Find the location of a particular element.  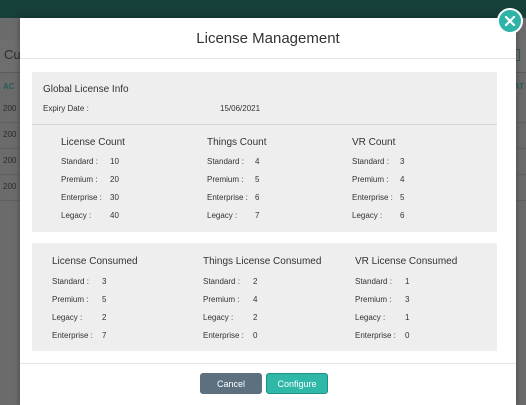

modal-header-divider is located at coordinates (268, 58).